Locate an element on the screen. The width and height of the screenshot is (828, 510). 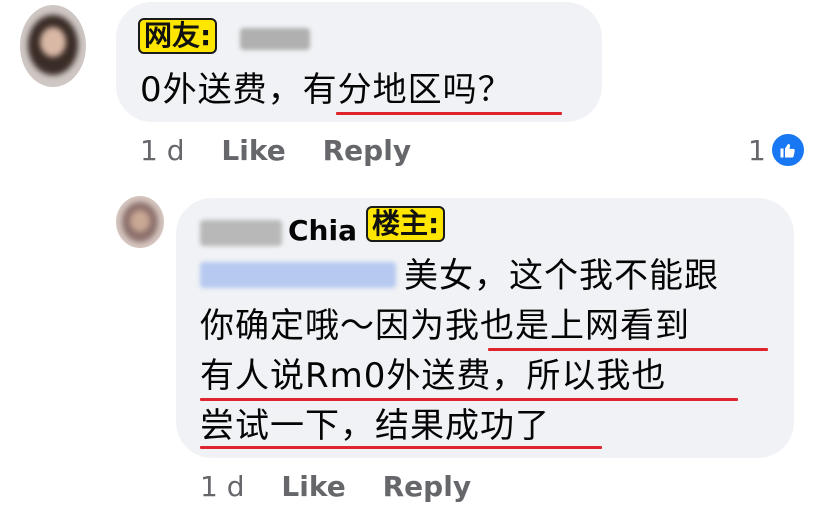
mention-blurred is located at coordinates (298, 275).